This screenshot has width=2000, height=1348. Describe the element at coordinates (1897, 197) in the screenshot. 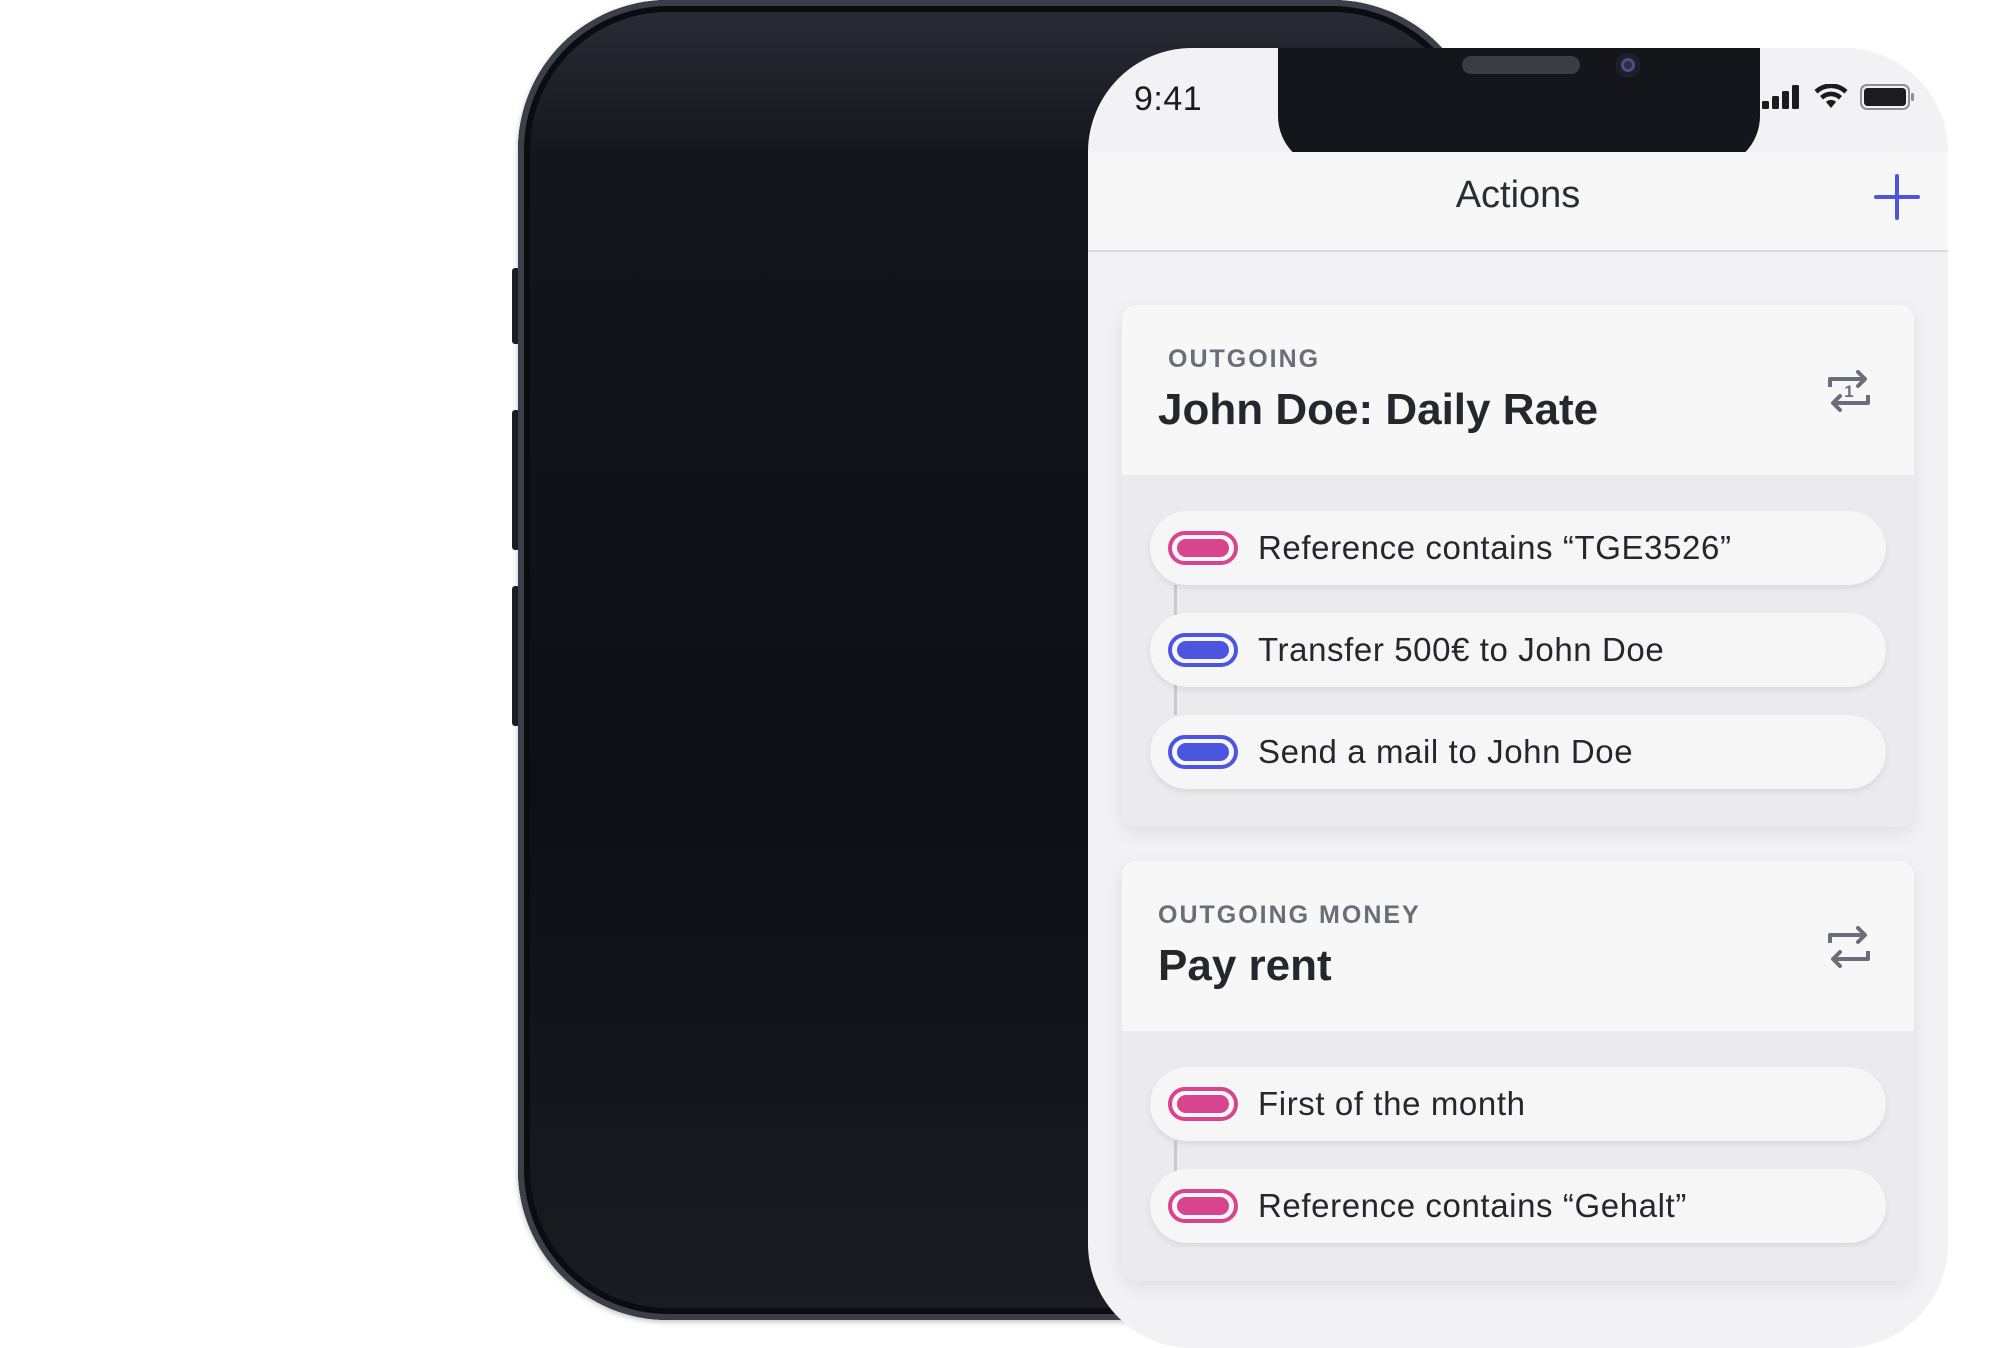

I see `add-icon` at that location.